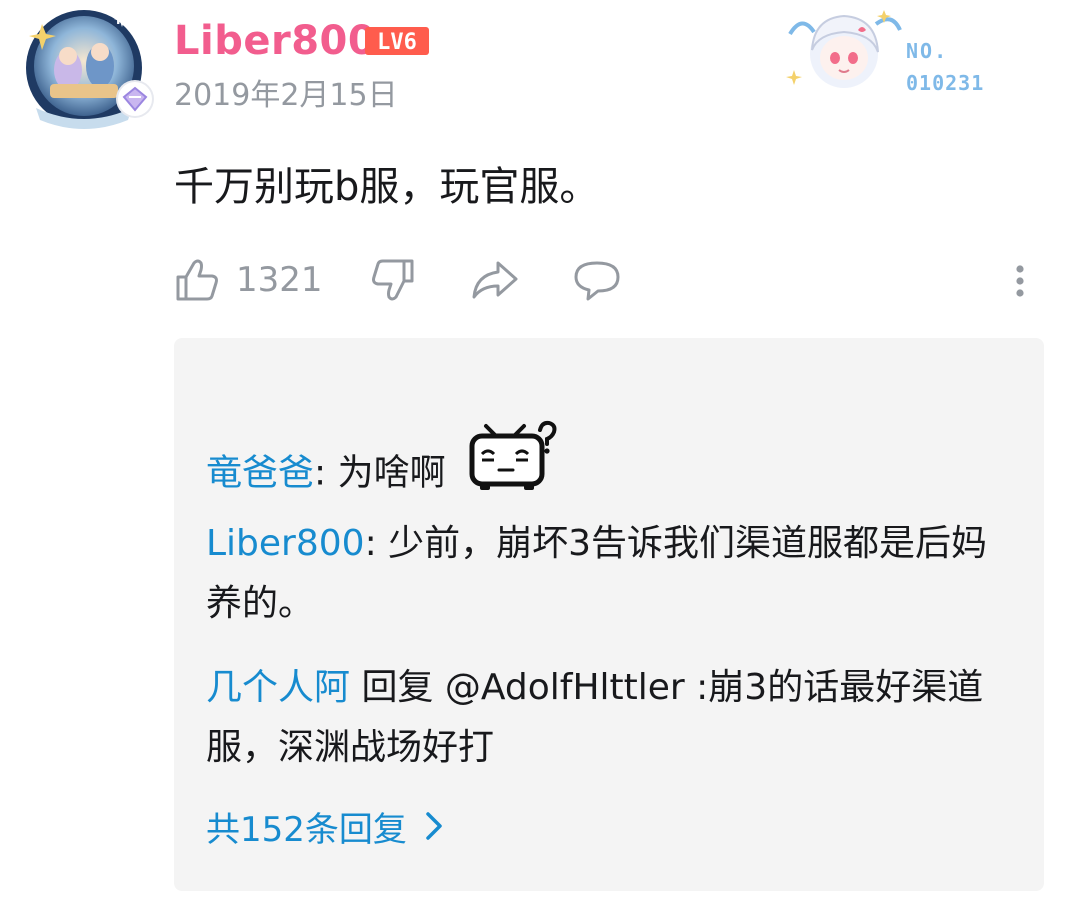 The width and height of the screenshot is (1080, 923). What do you see at coordinates (434, 830) in the screenshot?
I see `chevron-right-icon` at bounding box center [434, 830].